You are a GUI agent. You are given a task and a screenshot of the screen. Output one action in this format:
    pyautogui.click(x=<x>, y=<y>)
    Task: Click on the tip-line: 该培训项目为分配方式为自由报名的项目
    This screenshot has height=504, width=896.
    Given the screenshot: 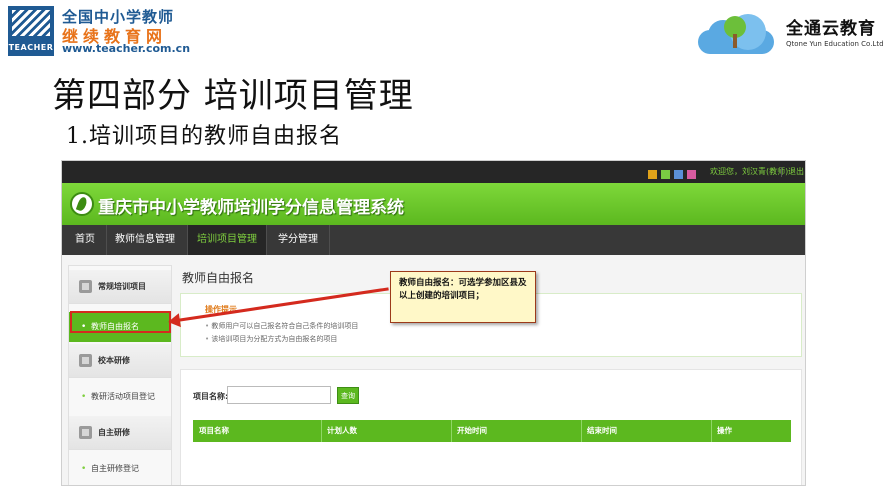 What is the action you would take?
    pyautogui.click(x=271, y=339)
    